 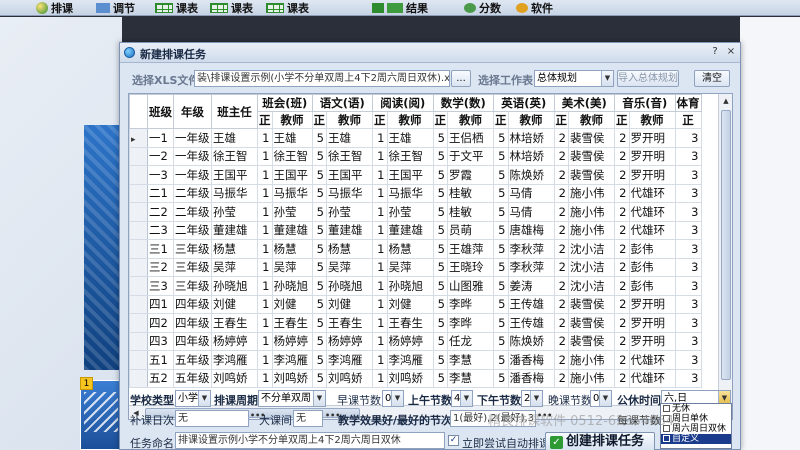 What do you see at coordinates (712, 78) in the screenshot?
I see `clear-button: 清空` at bounding box center [712, 78].